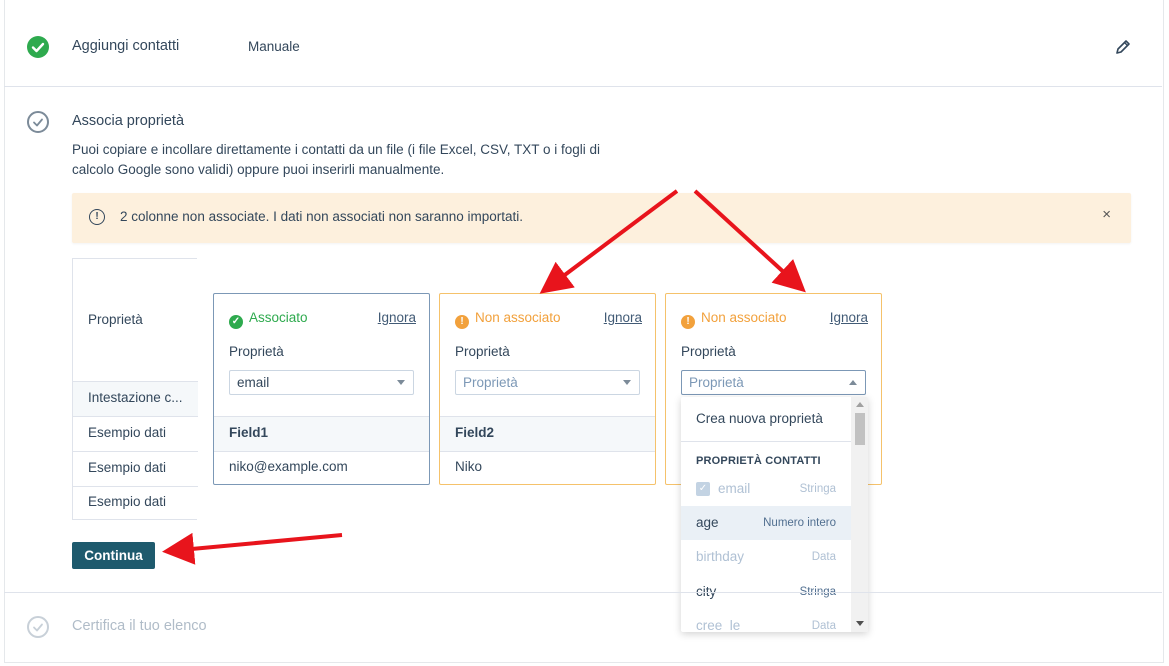 The width and height of the screenshot is (1169, 666). Describe the element at coordinates (860, 404) in the screenshot. I see `scroll-up-icon` at that location.